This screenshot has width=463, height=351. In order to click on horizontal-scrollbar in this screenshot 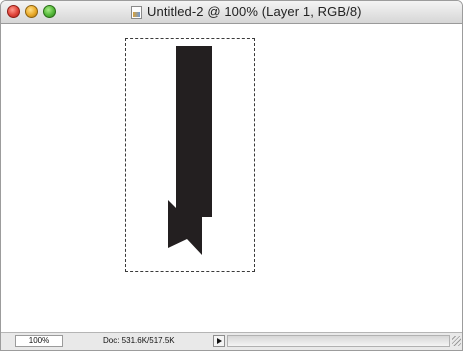, I will do `click(338, 341)`.